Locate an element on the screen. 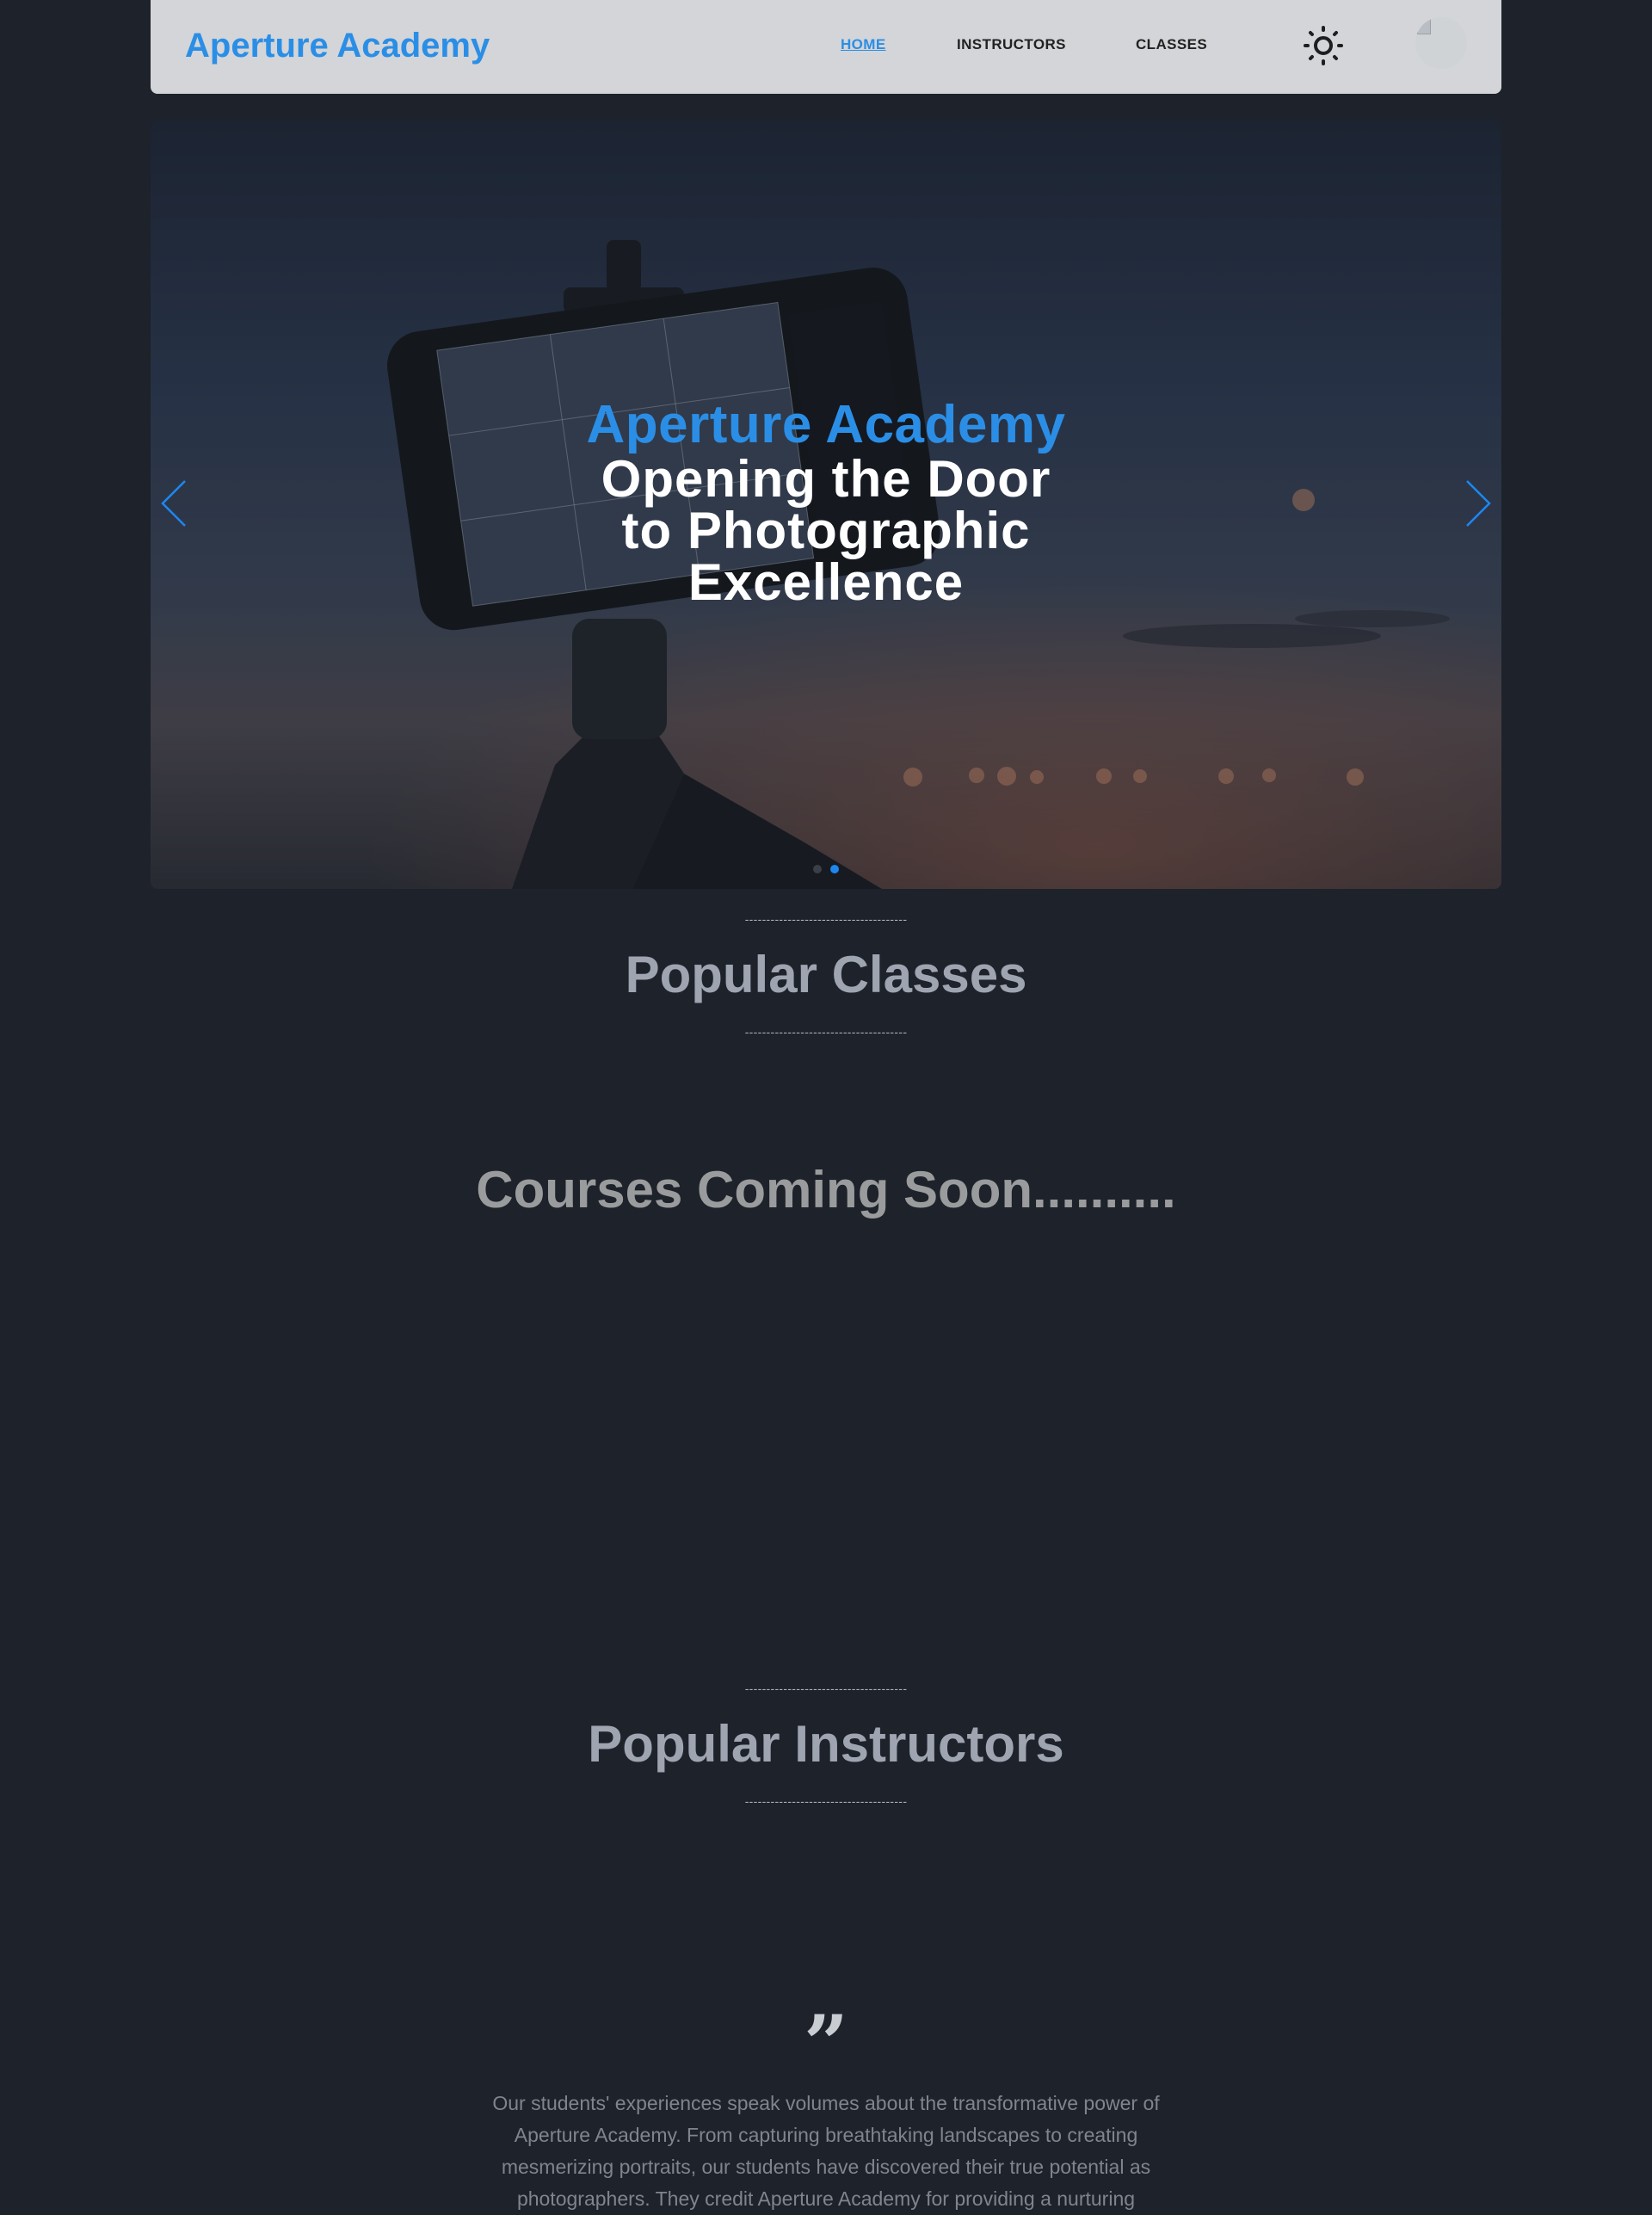 The height and width of the screenshot is (2215, 1652). user-avatar is located at coordinates (1441, 43).